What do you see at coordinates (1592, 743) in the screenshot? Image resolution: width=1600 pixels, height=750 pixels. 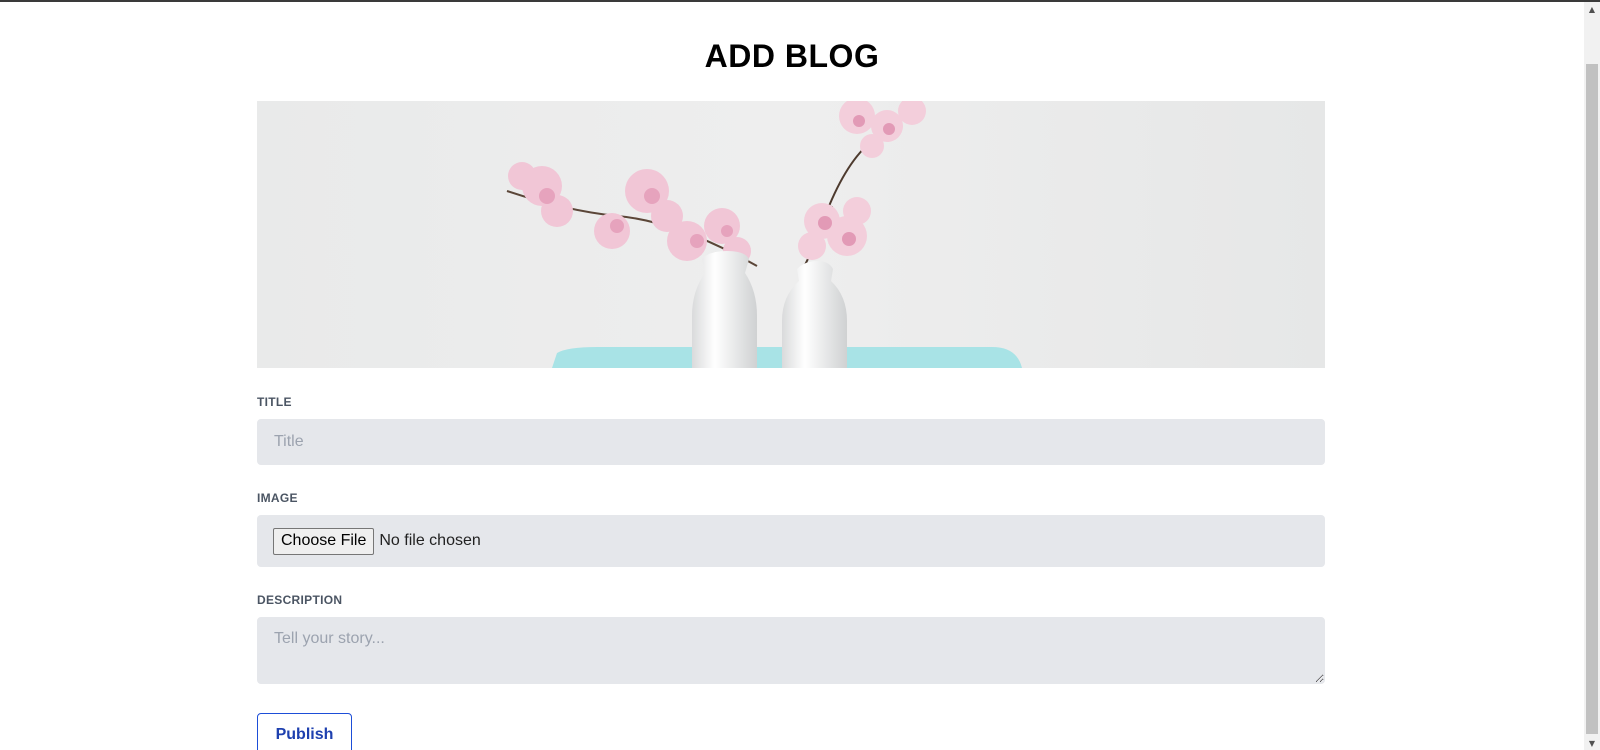 I see `scroll-down-icon: ▼` at bounding box center [1592, 743].